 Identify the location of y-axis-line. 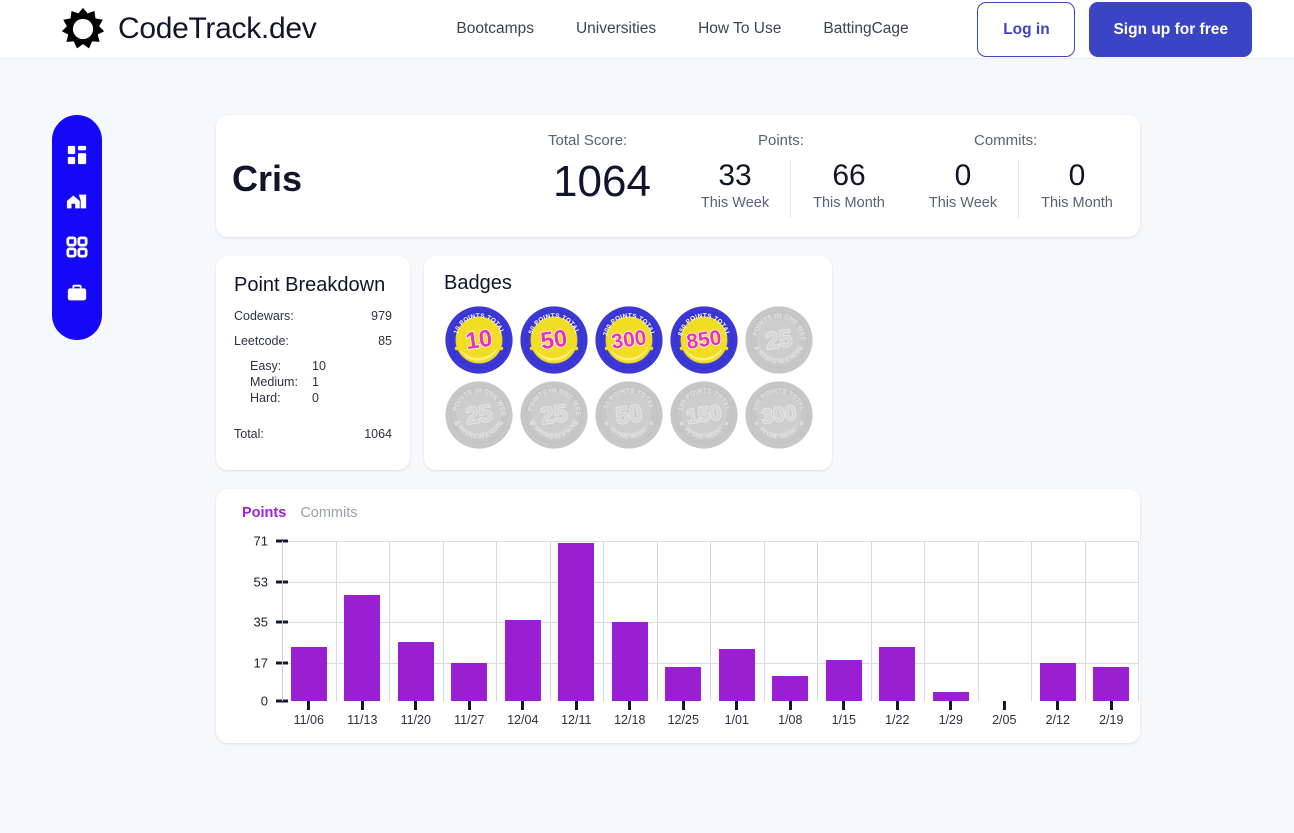
(282, 621).